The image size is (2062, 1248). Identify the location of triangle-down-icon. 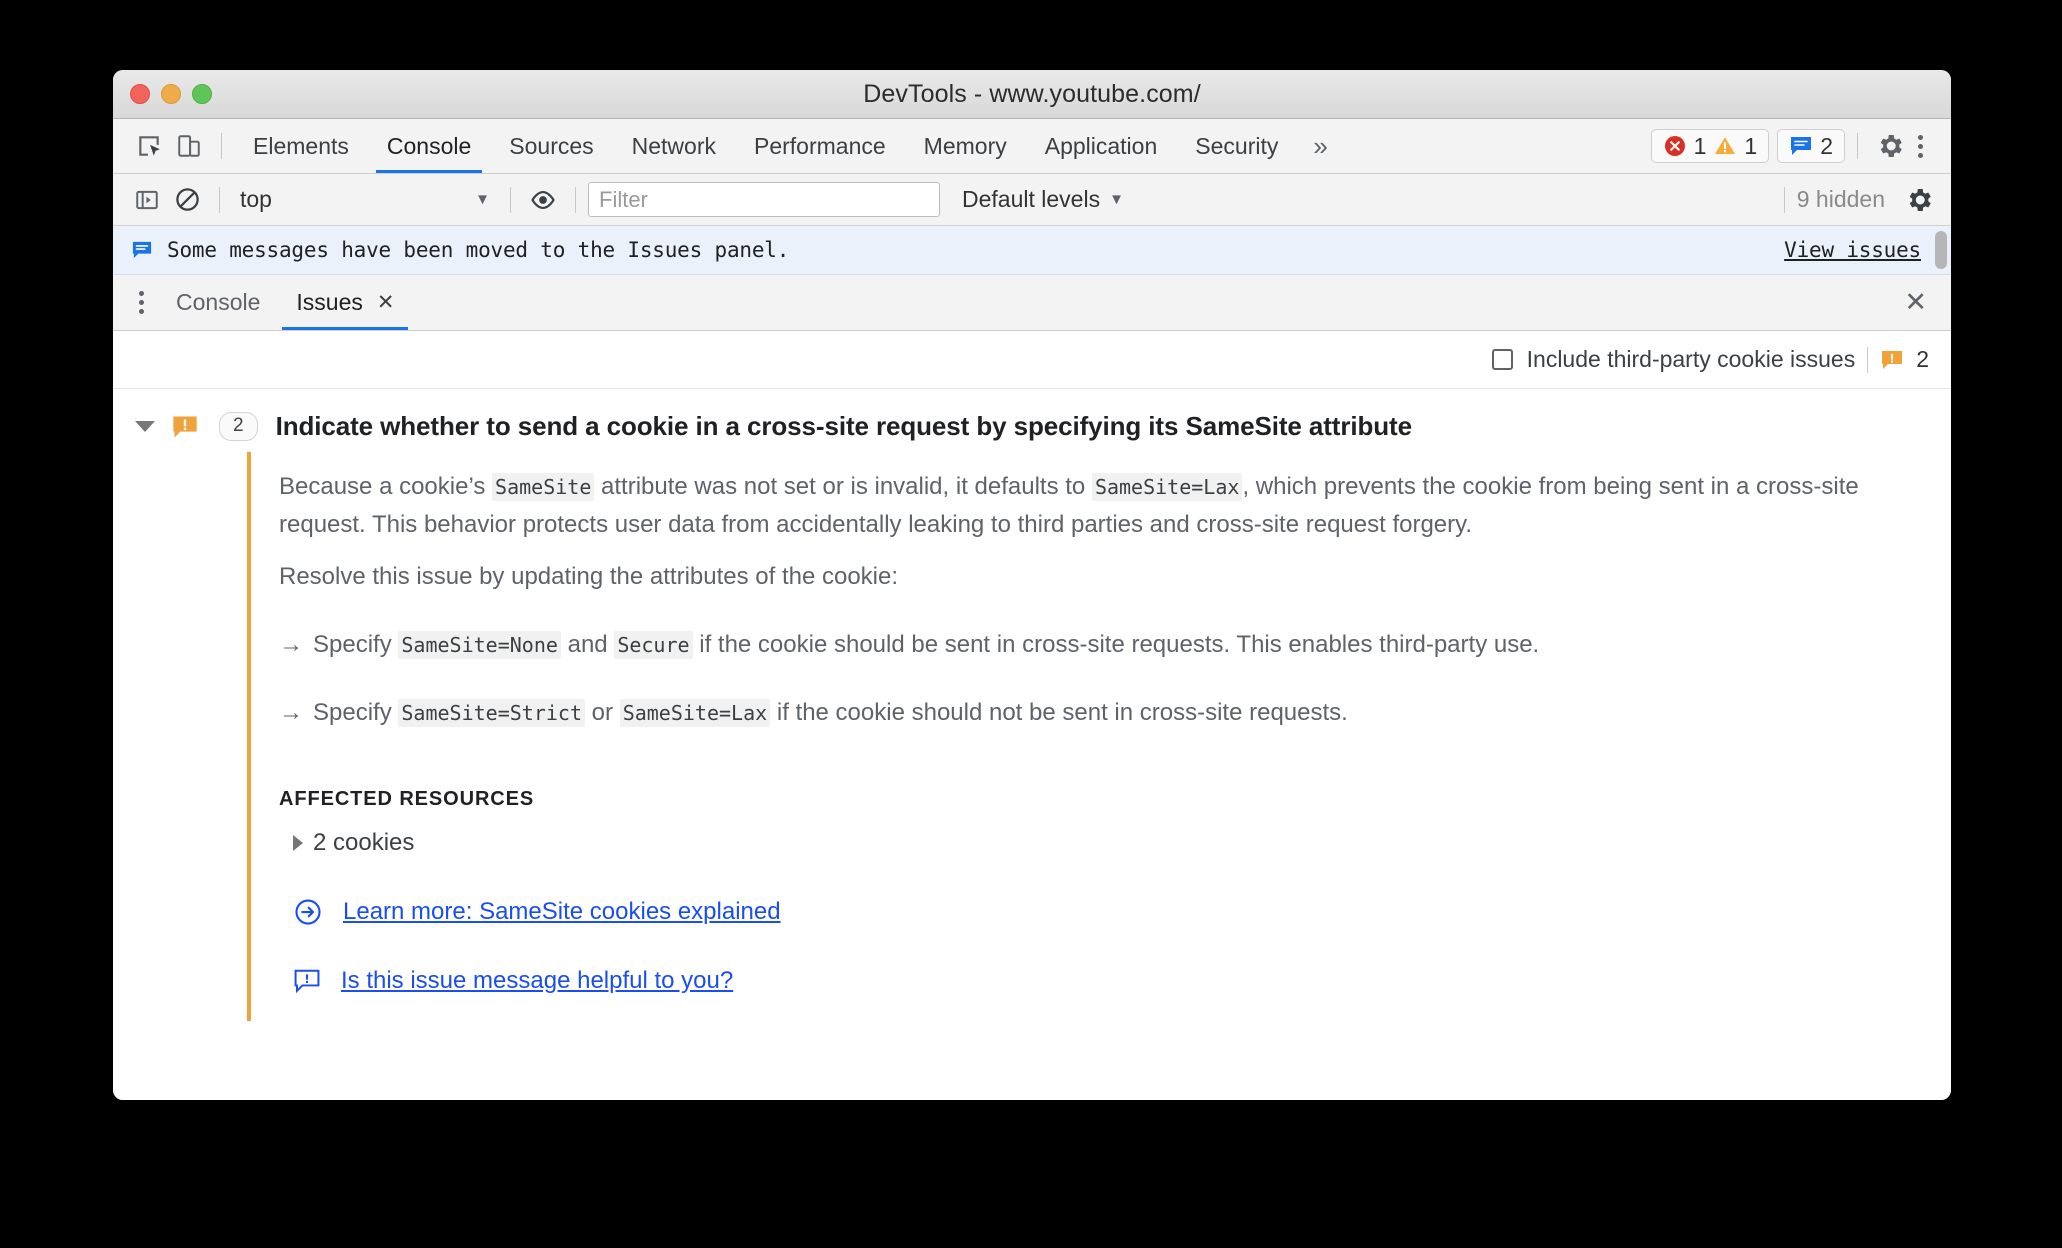
(145, 426).